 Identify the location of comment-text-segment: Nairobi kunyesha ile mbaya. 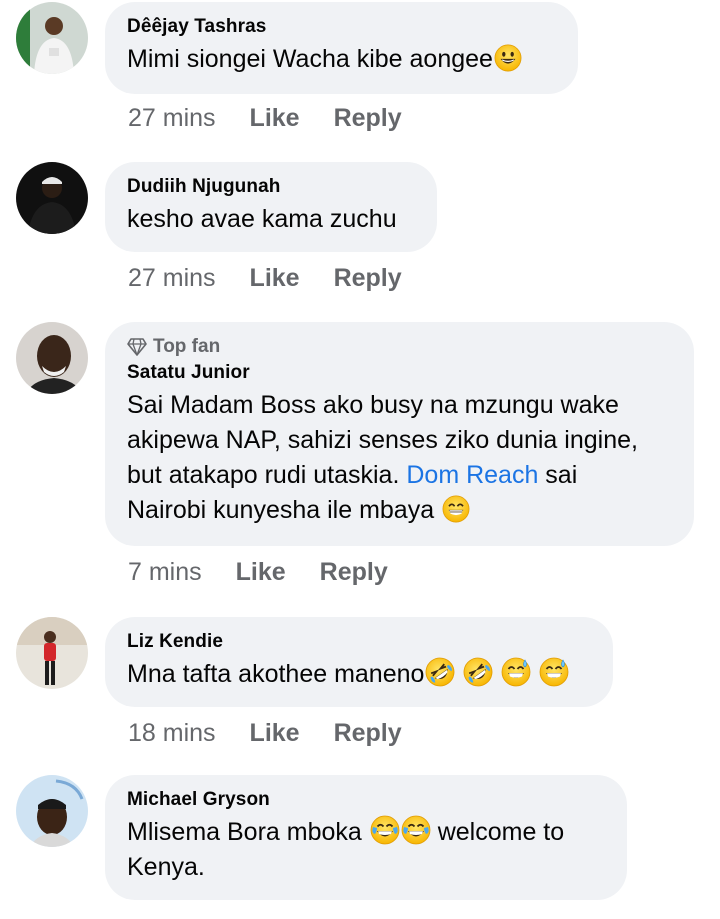
(281, 510).